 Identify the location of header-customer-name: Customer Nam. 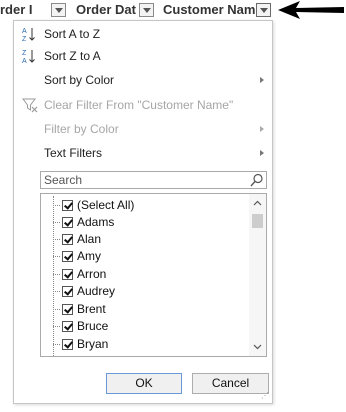
(209, 9).